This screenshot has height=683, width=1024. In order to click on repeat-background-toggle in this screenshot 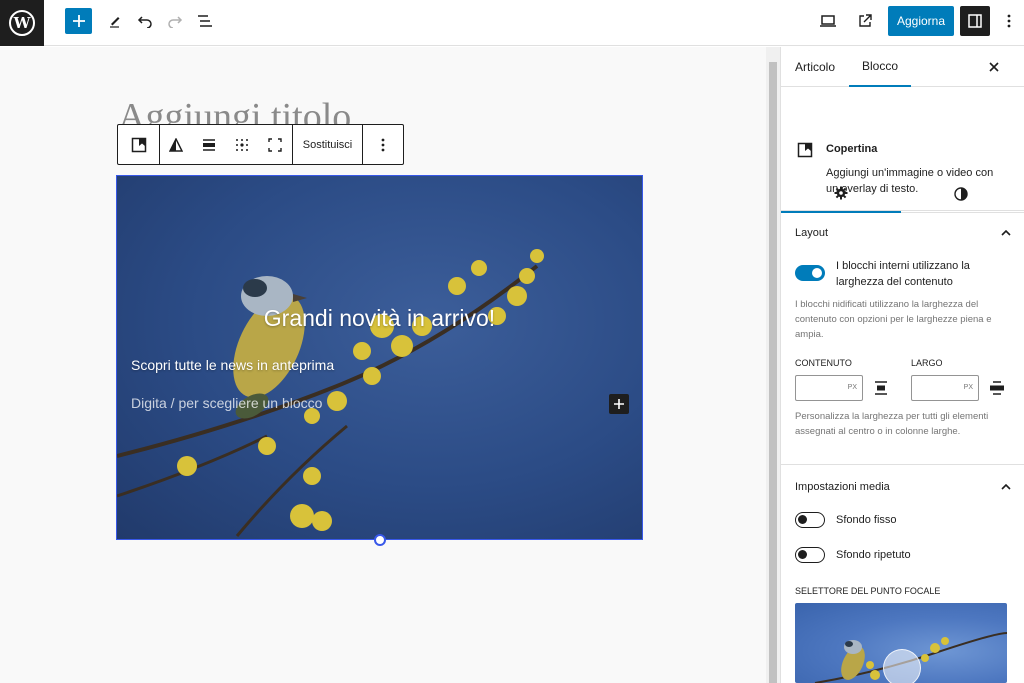, I will do `click(810, 555)`.